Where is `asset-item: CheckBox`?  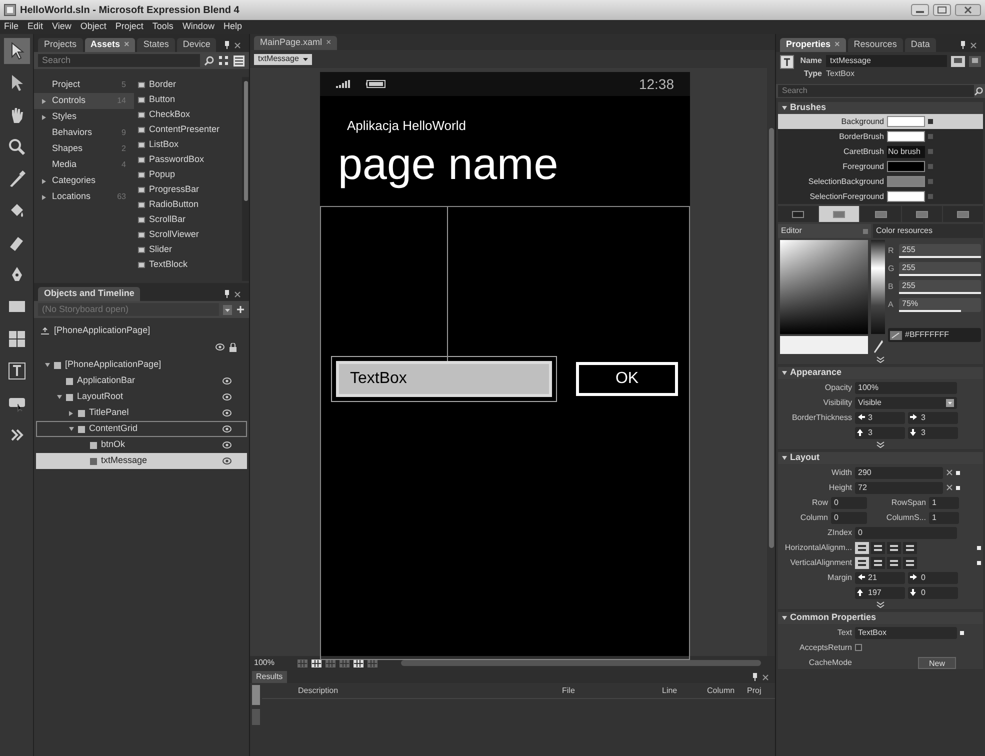 asset-item: CheckBox is located at coordinates (188, 114).